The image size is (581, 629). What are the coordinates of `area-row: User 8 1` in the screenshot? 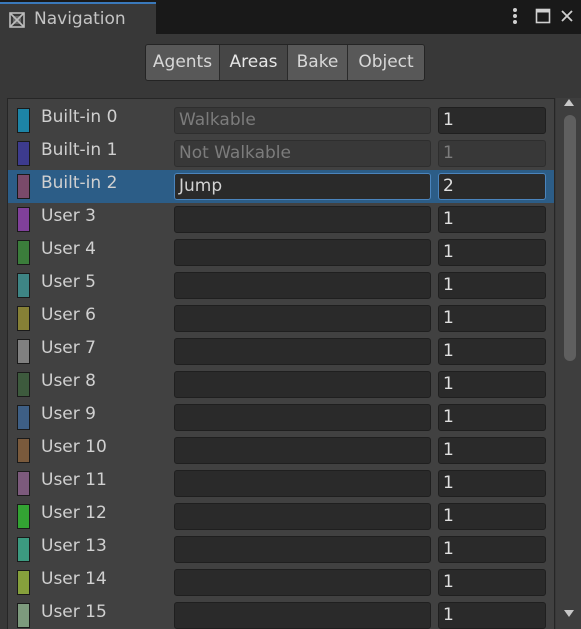 It's located at (281, 384).